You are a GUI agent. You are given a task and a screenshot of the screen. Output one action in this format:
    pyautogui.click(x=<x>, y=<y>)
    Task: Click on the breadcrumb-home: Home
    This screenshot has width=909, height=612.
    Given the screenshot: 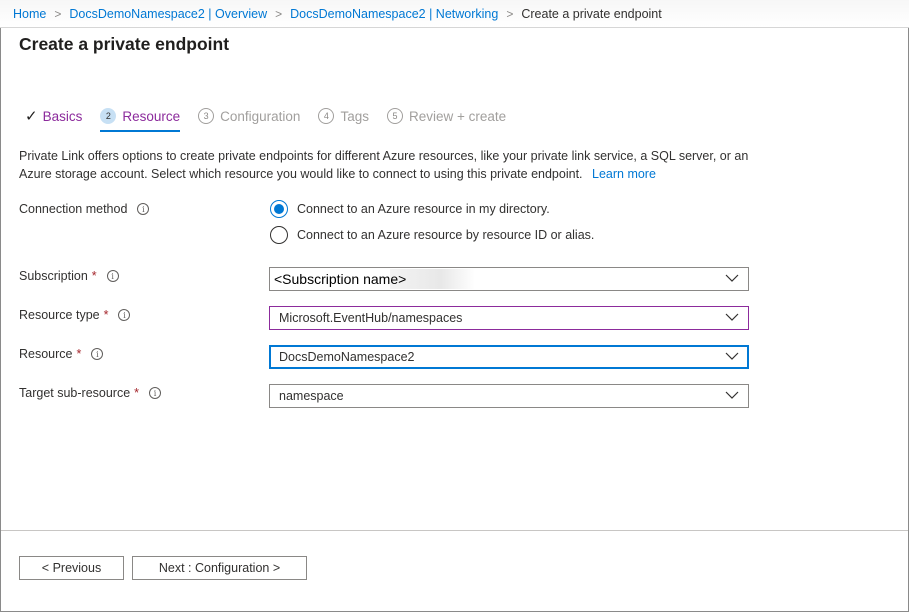 What is the action you would take?
    pyautogui.click(x=29, y=14)
    